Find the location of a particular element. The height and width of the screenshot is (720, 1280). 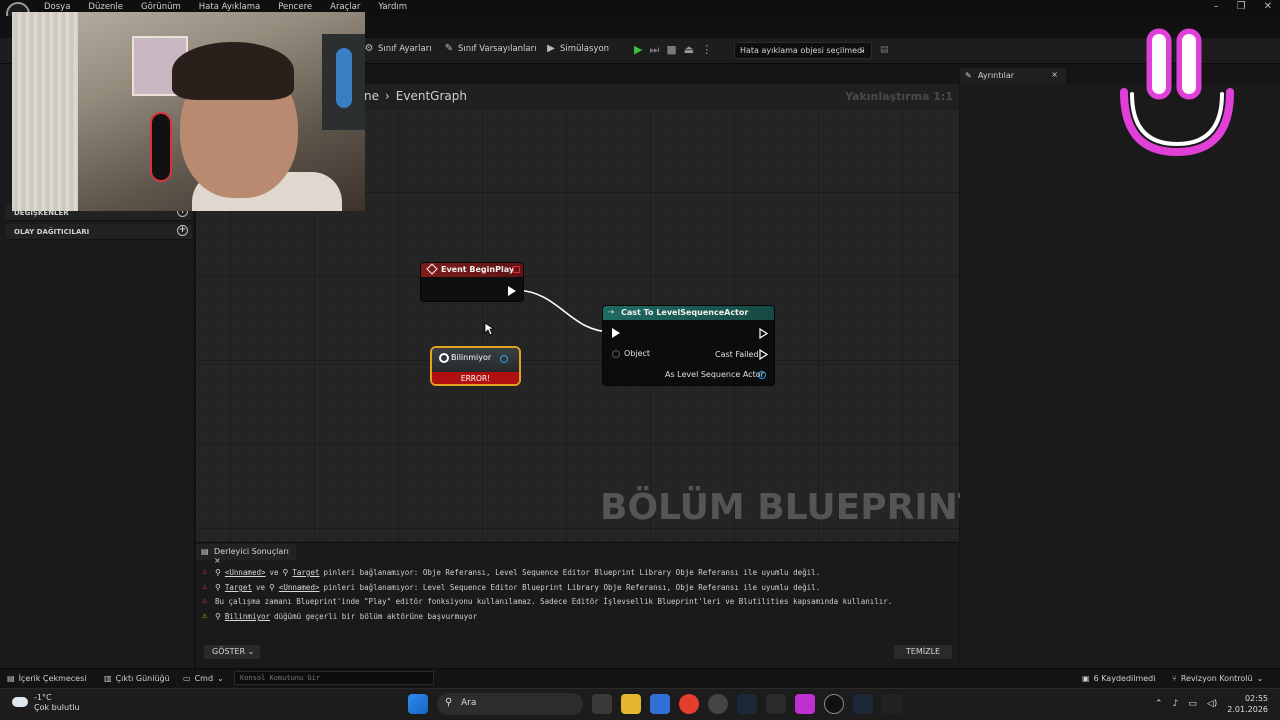

message-link: Bilinmiyor is located at coordinates (247, 616).